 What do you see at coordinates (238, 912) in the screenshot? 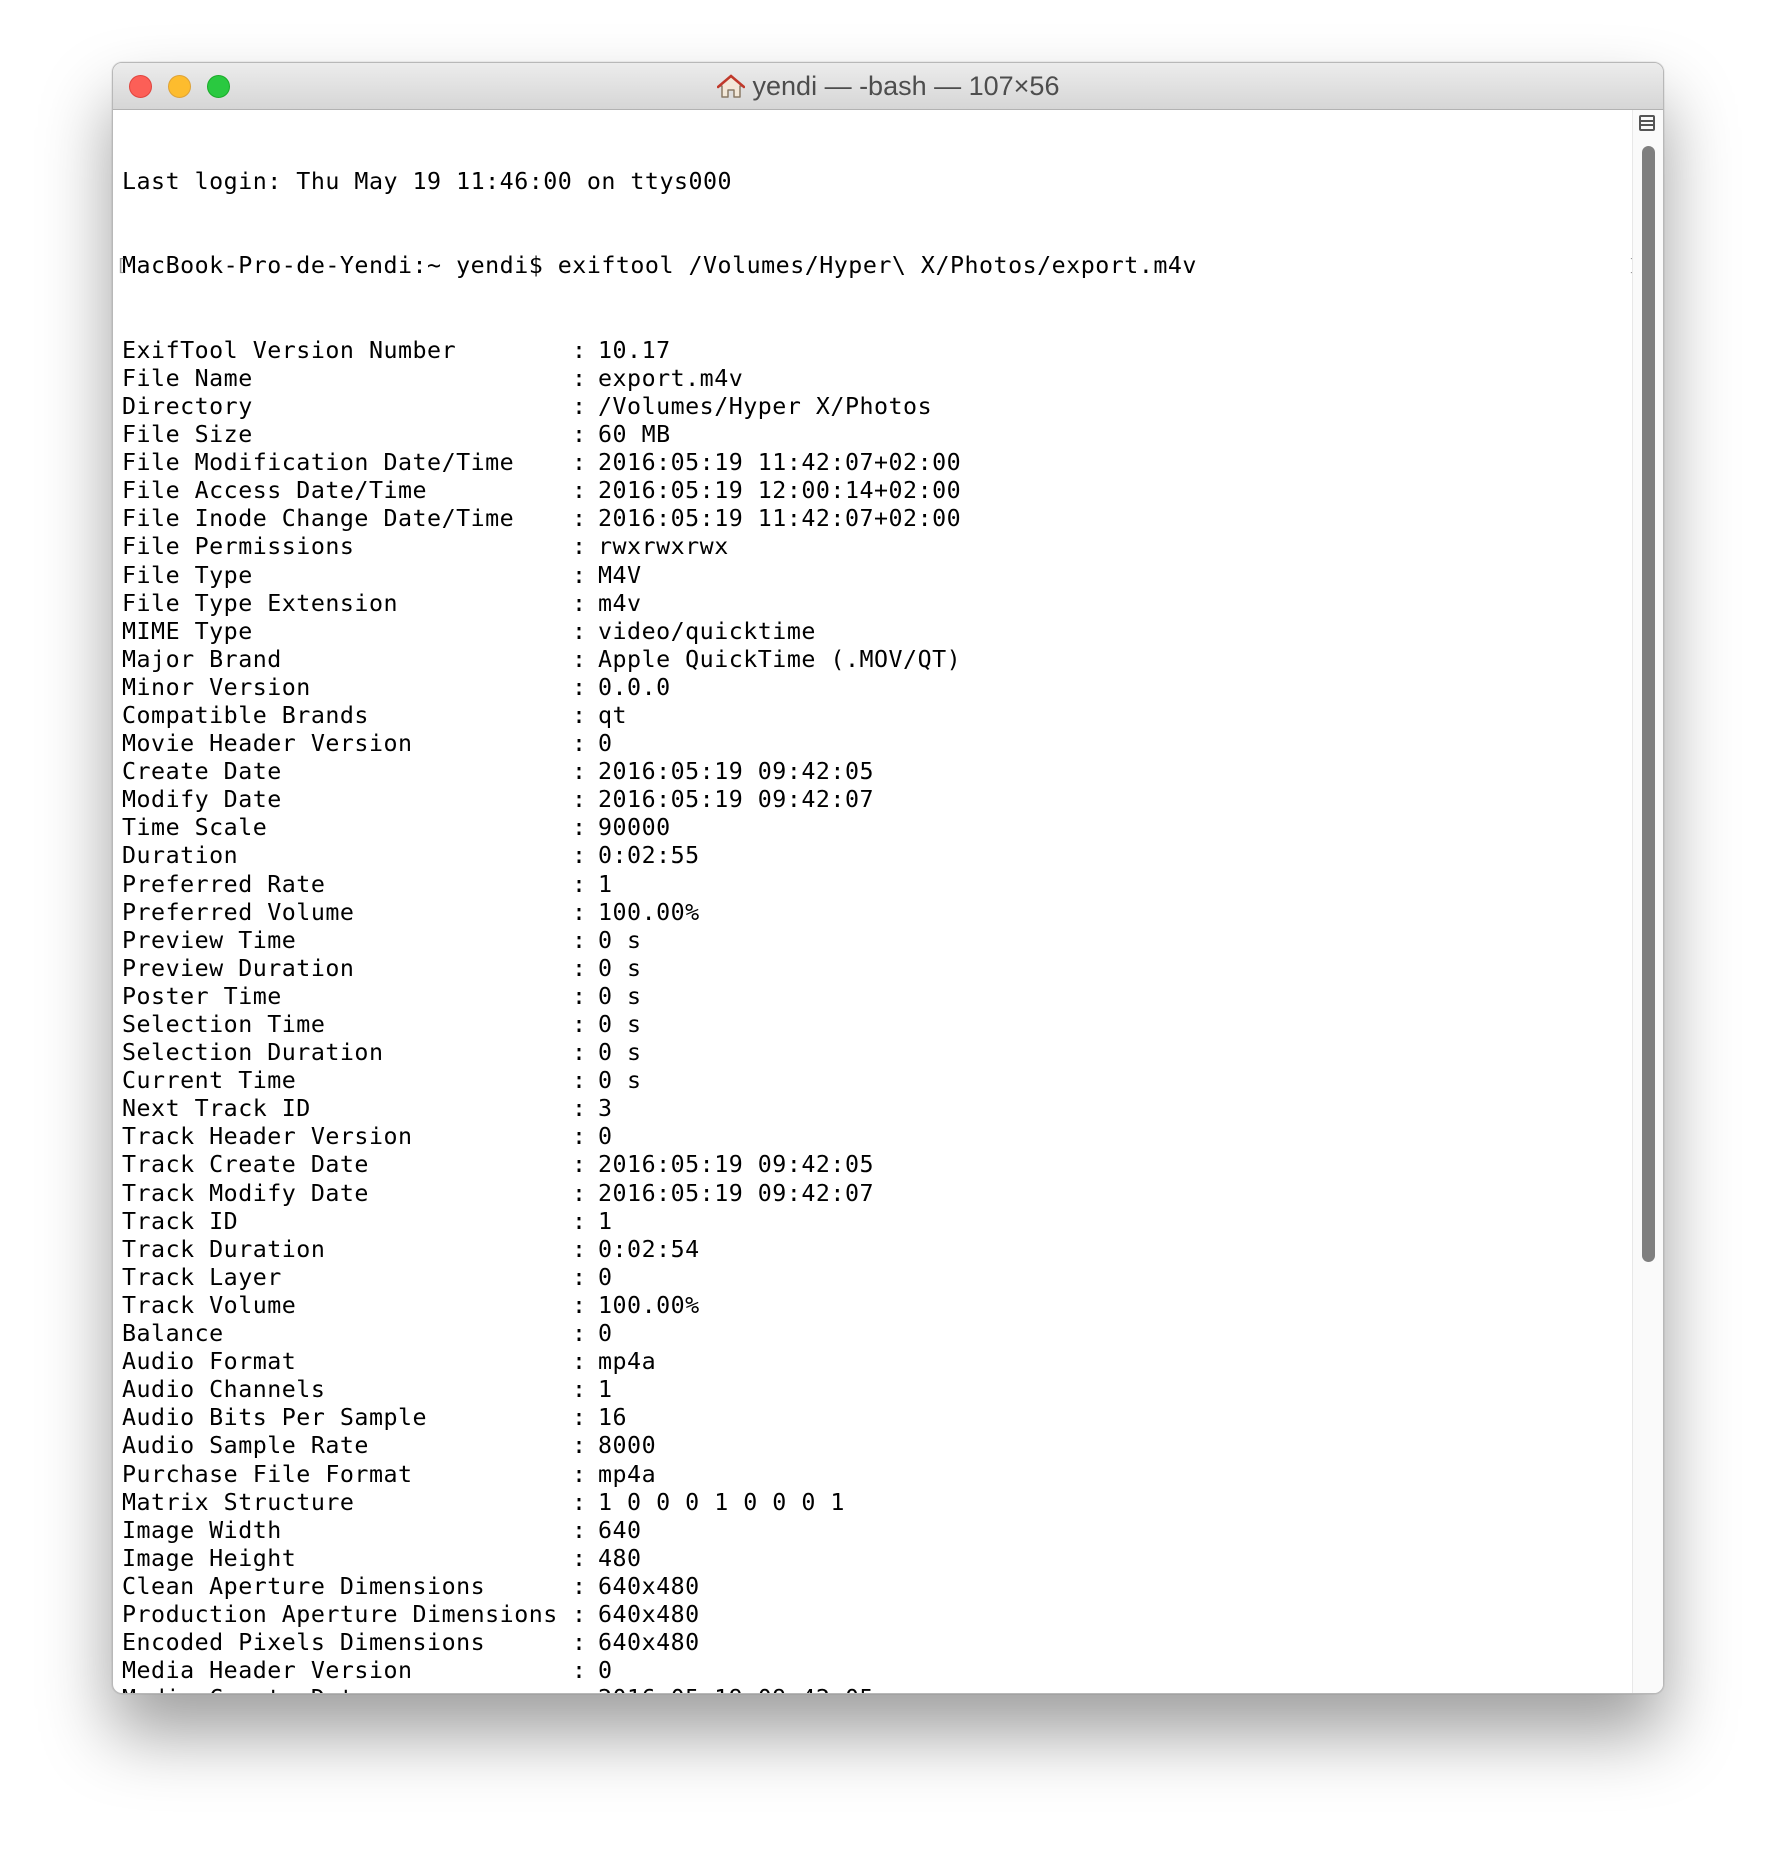
I see `exif-key: Preferred Volume` at bounding box center [238, 912].